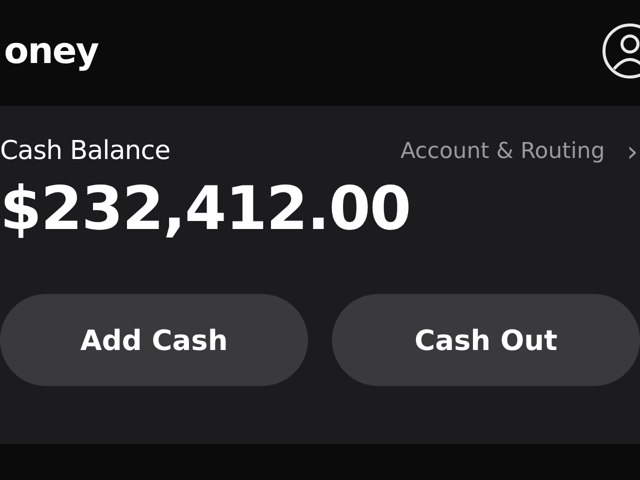 This screenshot has width=640, height=480. Describe the element at coordinates (486, 340) in the screenshot. I see `cash-out-button: Cash Out` at that location.